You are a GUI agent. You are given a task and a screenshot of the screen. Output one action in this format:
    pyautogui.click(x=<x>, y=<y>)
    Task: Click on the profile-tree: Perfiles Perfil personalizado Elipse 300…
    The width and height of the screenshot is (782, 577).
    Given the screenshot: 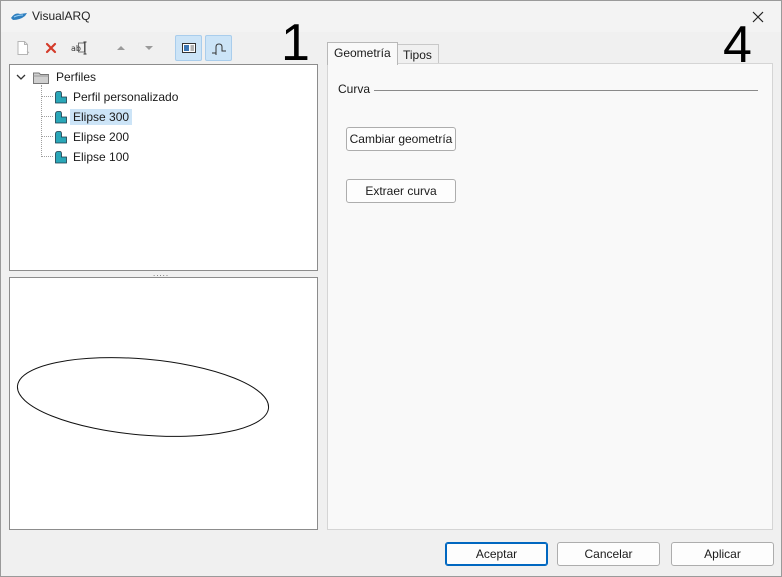 What is the action you would take?
    pyautogui.click(x=163, y=167)
    